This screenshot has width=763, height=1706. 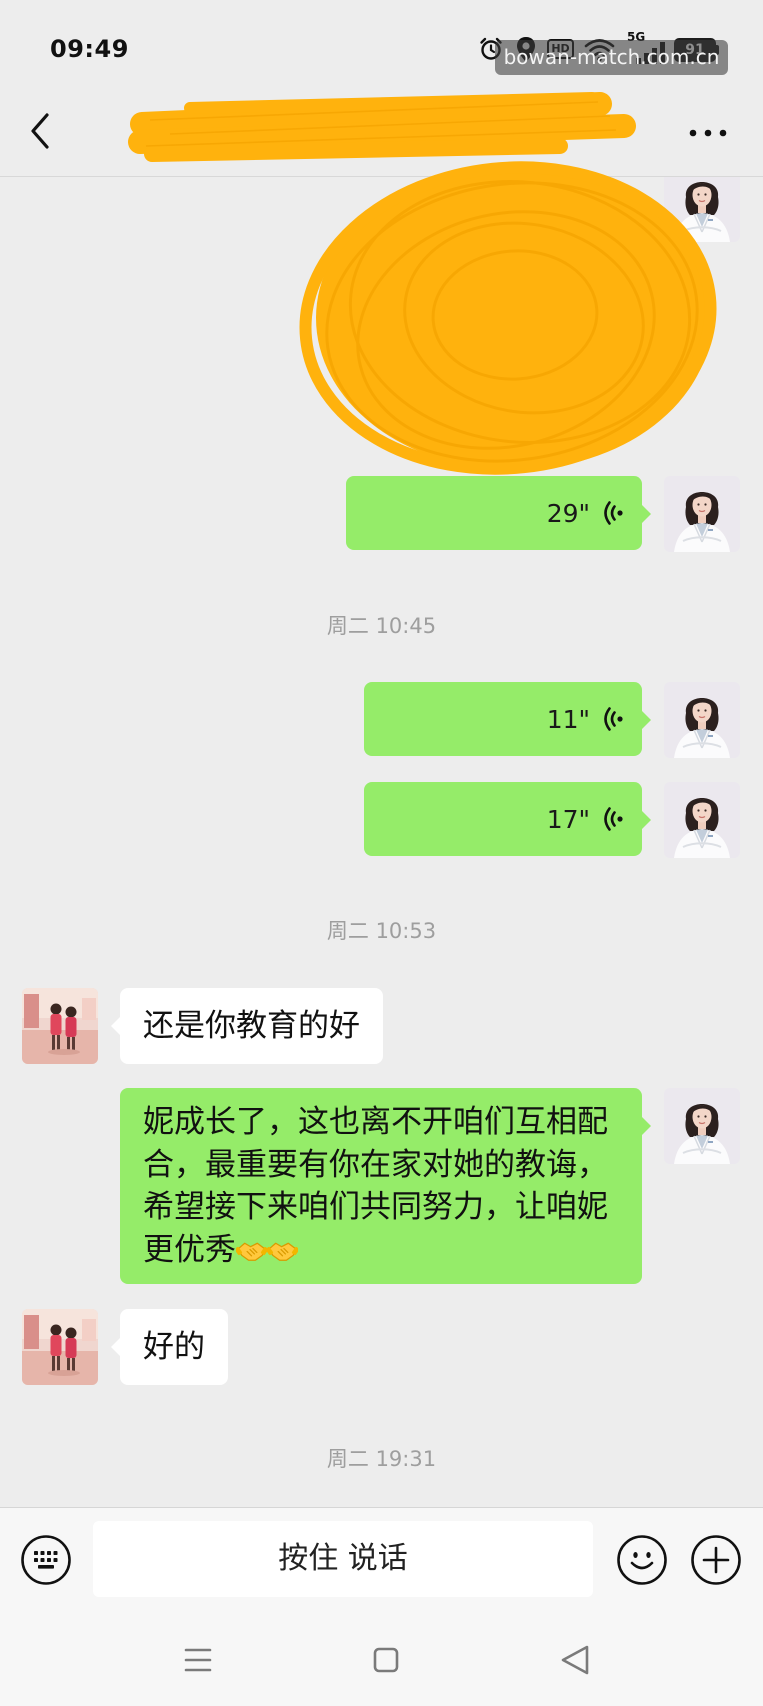 I want to click on voice-duration: 29", so click(x=568, y=513).